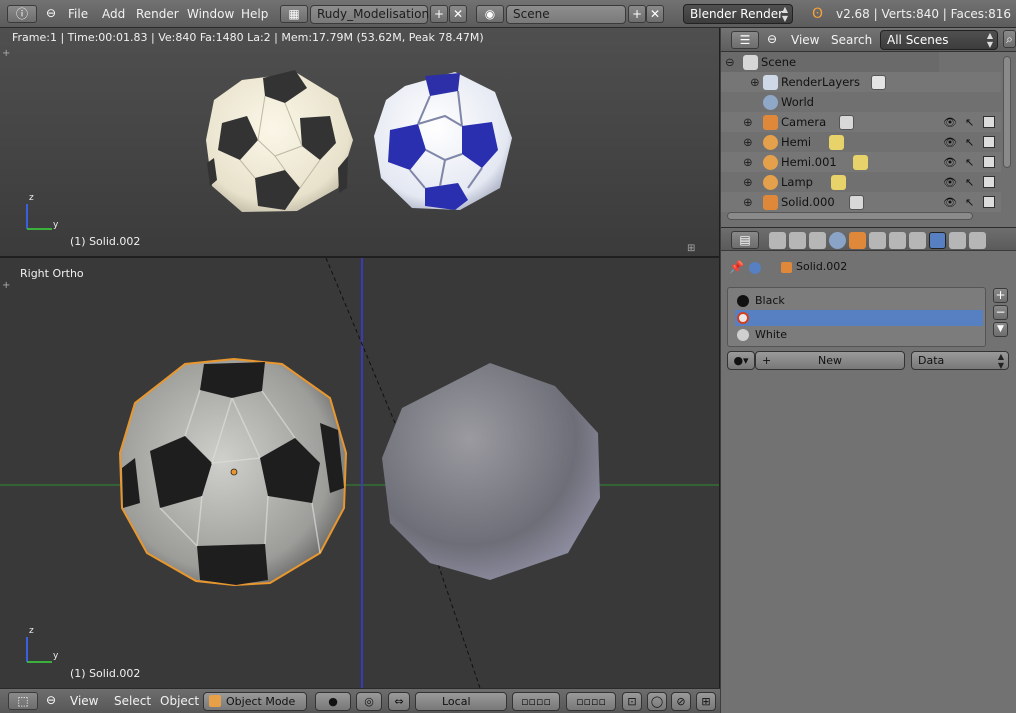  Describe the element at coordinates (439, 14) in the screenshot. I see `add-screen-icon: +` at that location.